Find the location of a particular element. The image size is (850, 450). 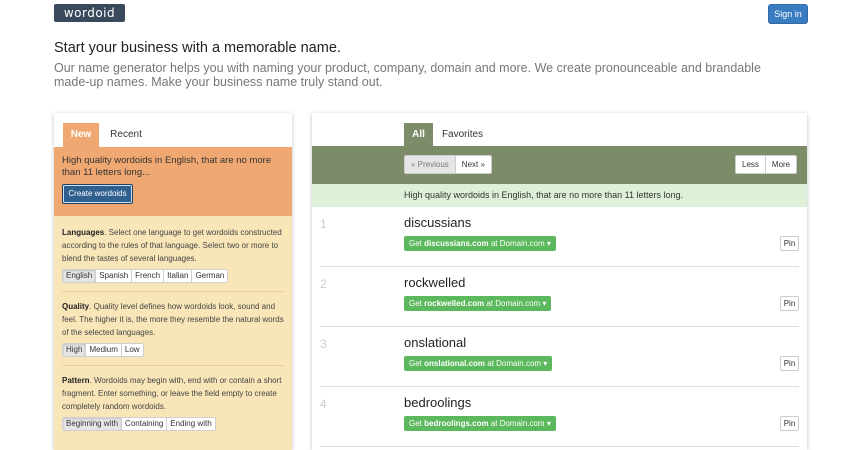

pattern-ending-with: Ending with is located at coordinates (191, 424).